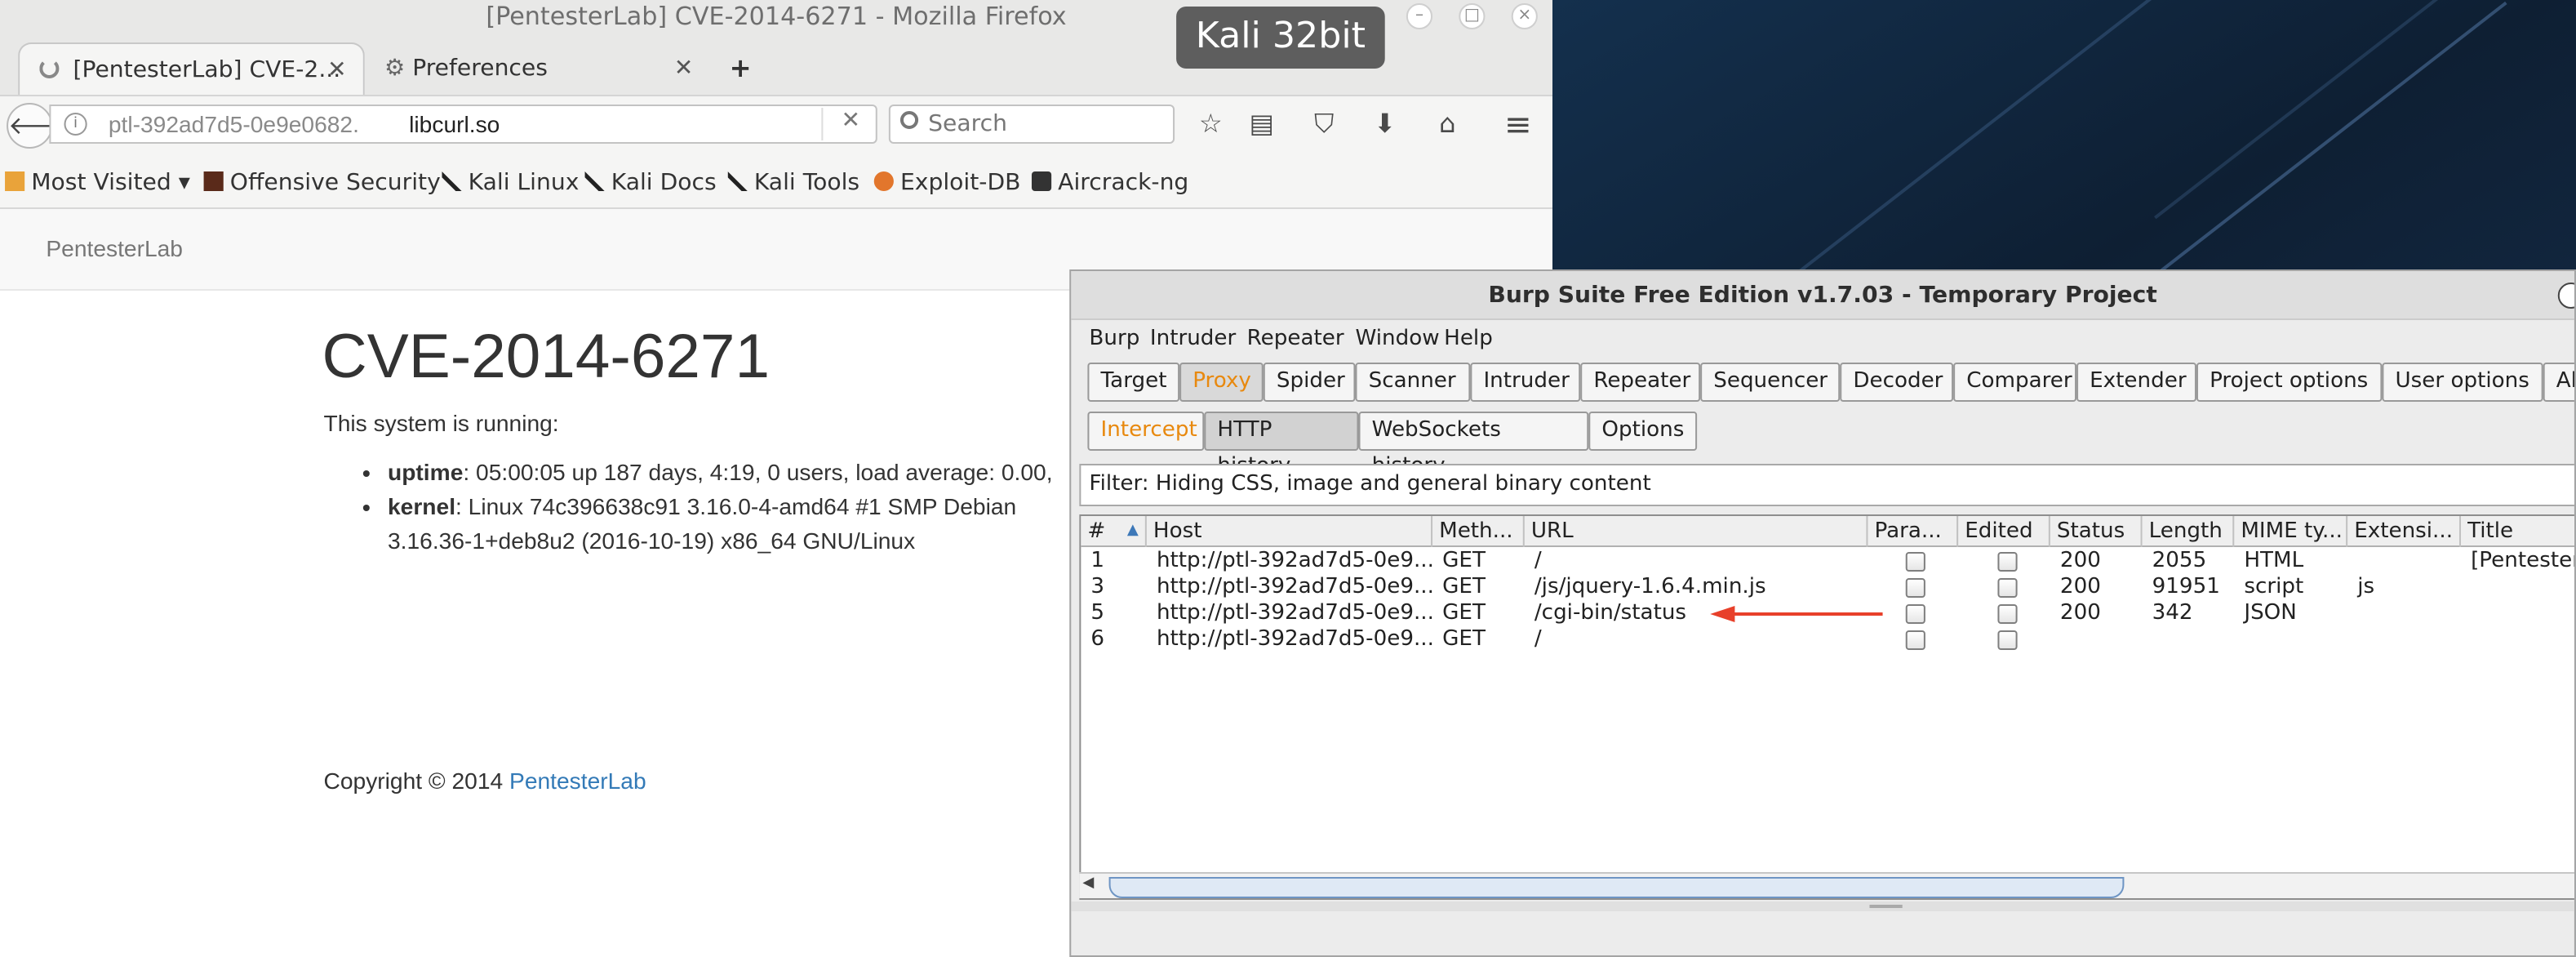 Image resolution: width=2576 pixels, height=957 pixels. Describe the element at coordinates (1041, 181) in the screenshot. I see `aircrack-icon` at that location.